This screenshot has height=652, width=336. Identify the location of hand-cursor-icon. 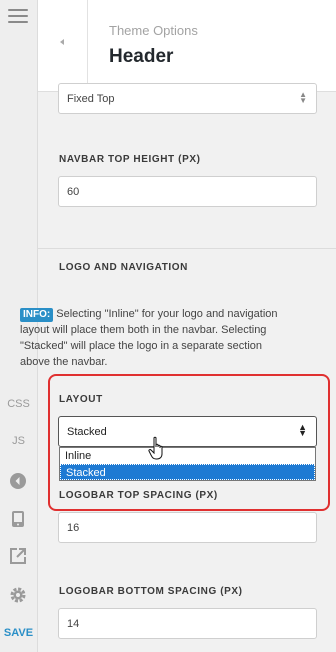
(155, 448).